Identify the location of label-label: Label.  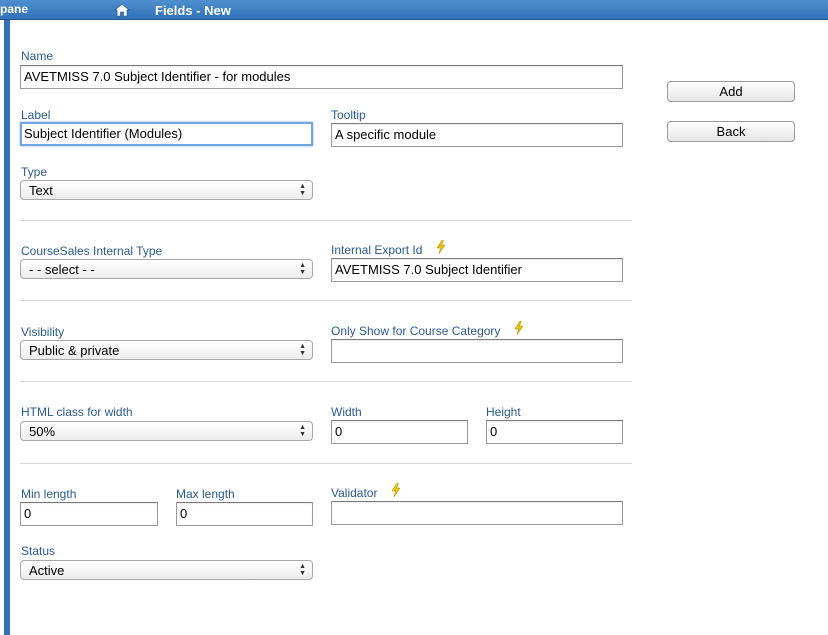
(36, 115).